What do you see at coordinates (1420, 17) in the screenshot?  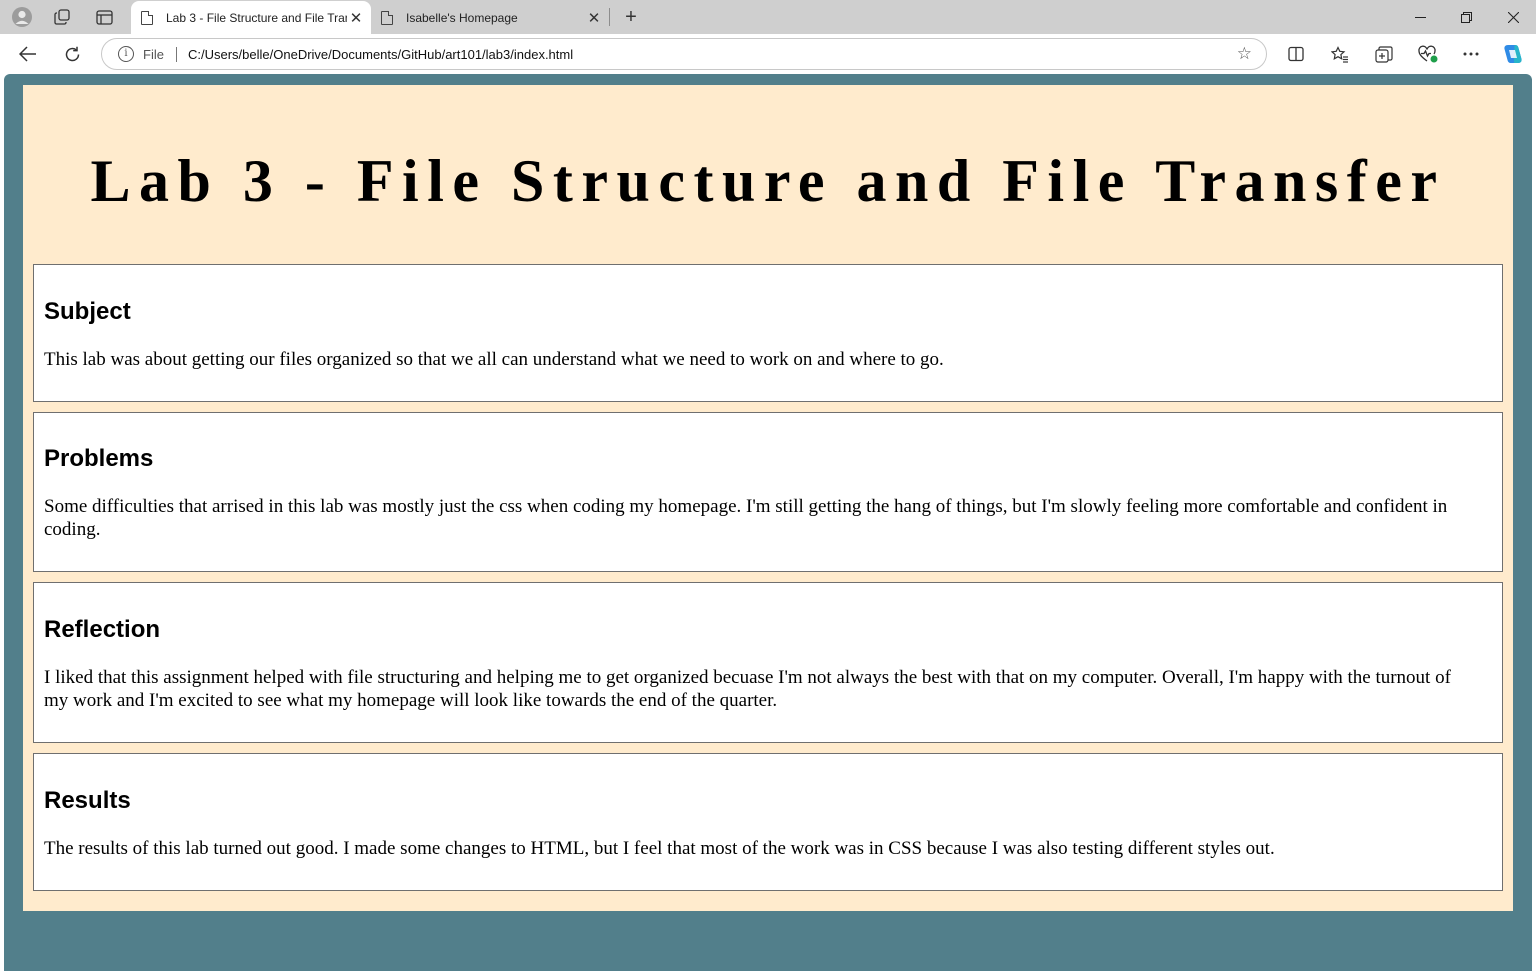 I see `minimize-button` at bounding box center [1420, 17].